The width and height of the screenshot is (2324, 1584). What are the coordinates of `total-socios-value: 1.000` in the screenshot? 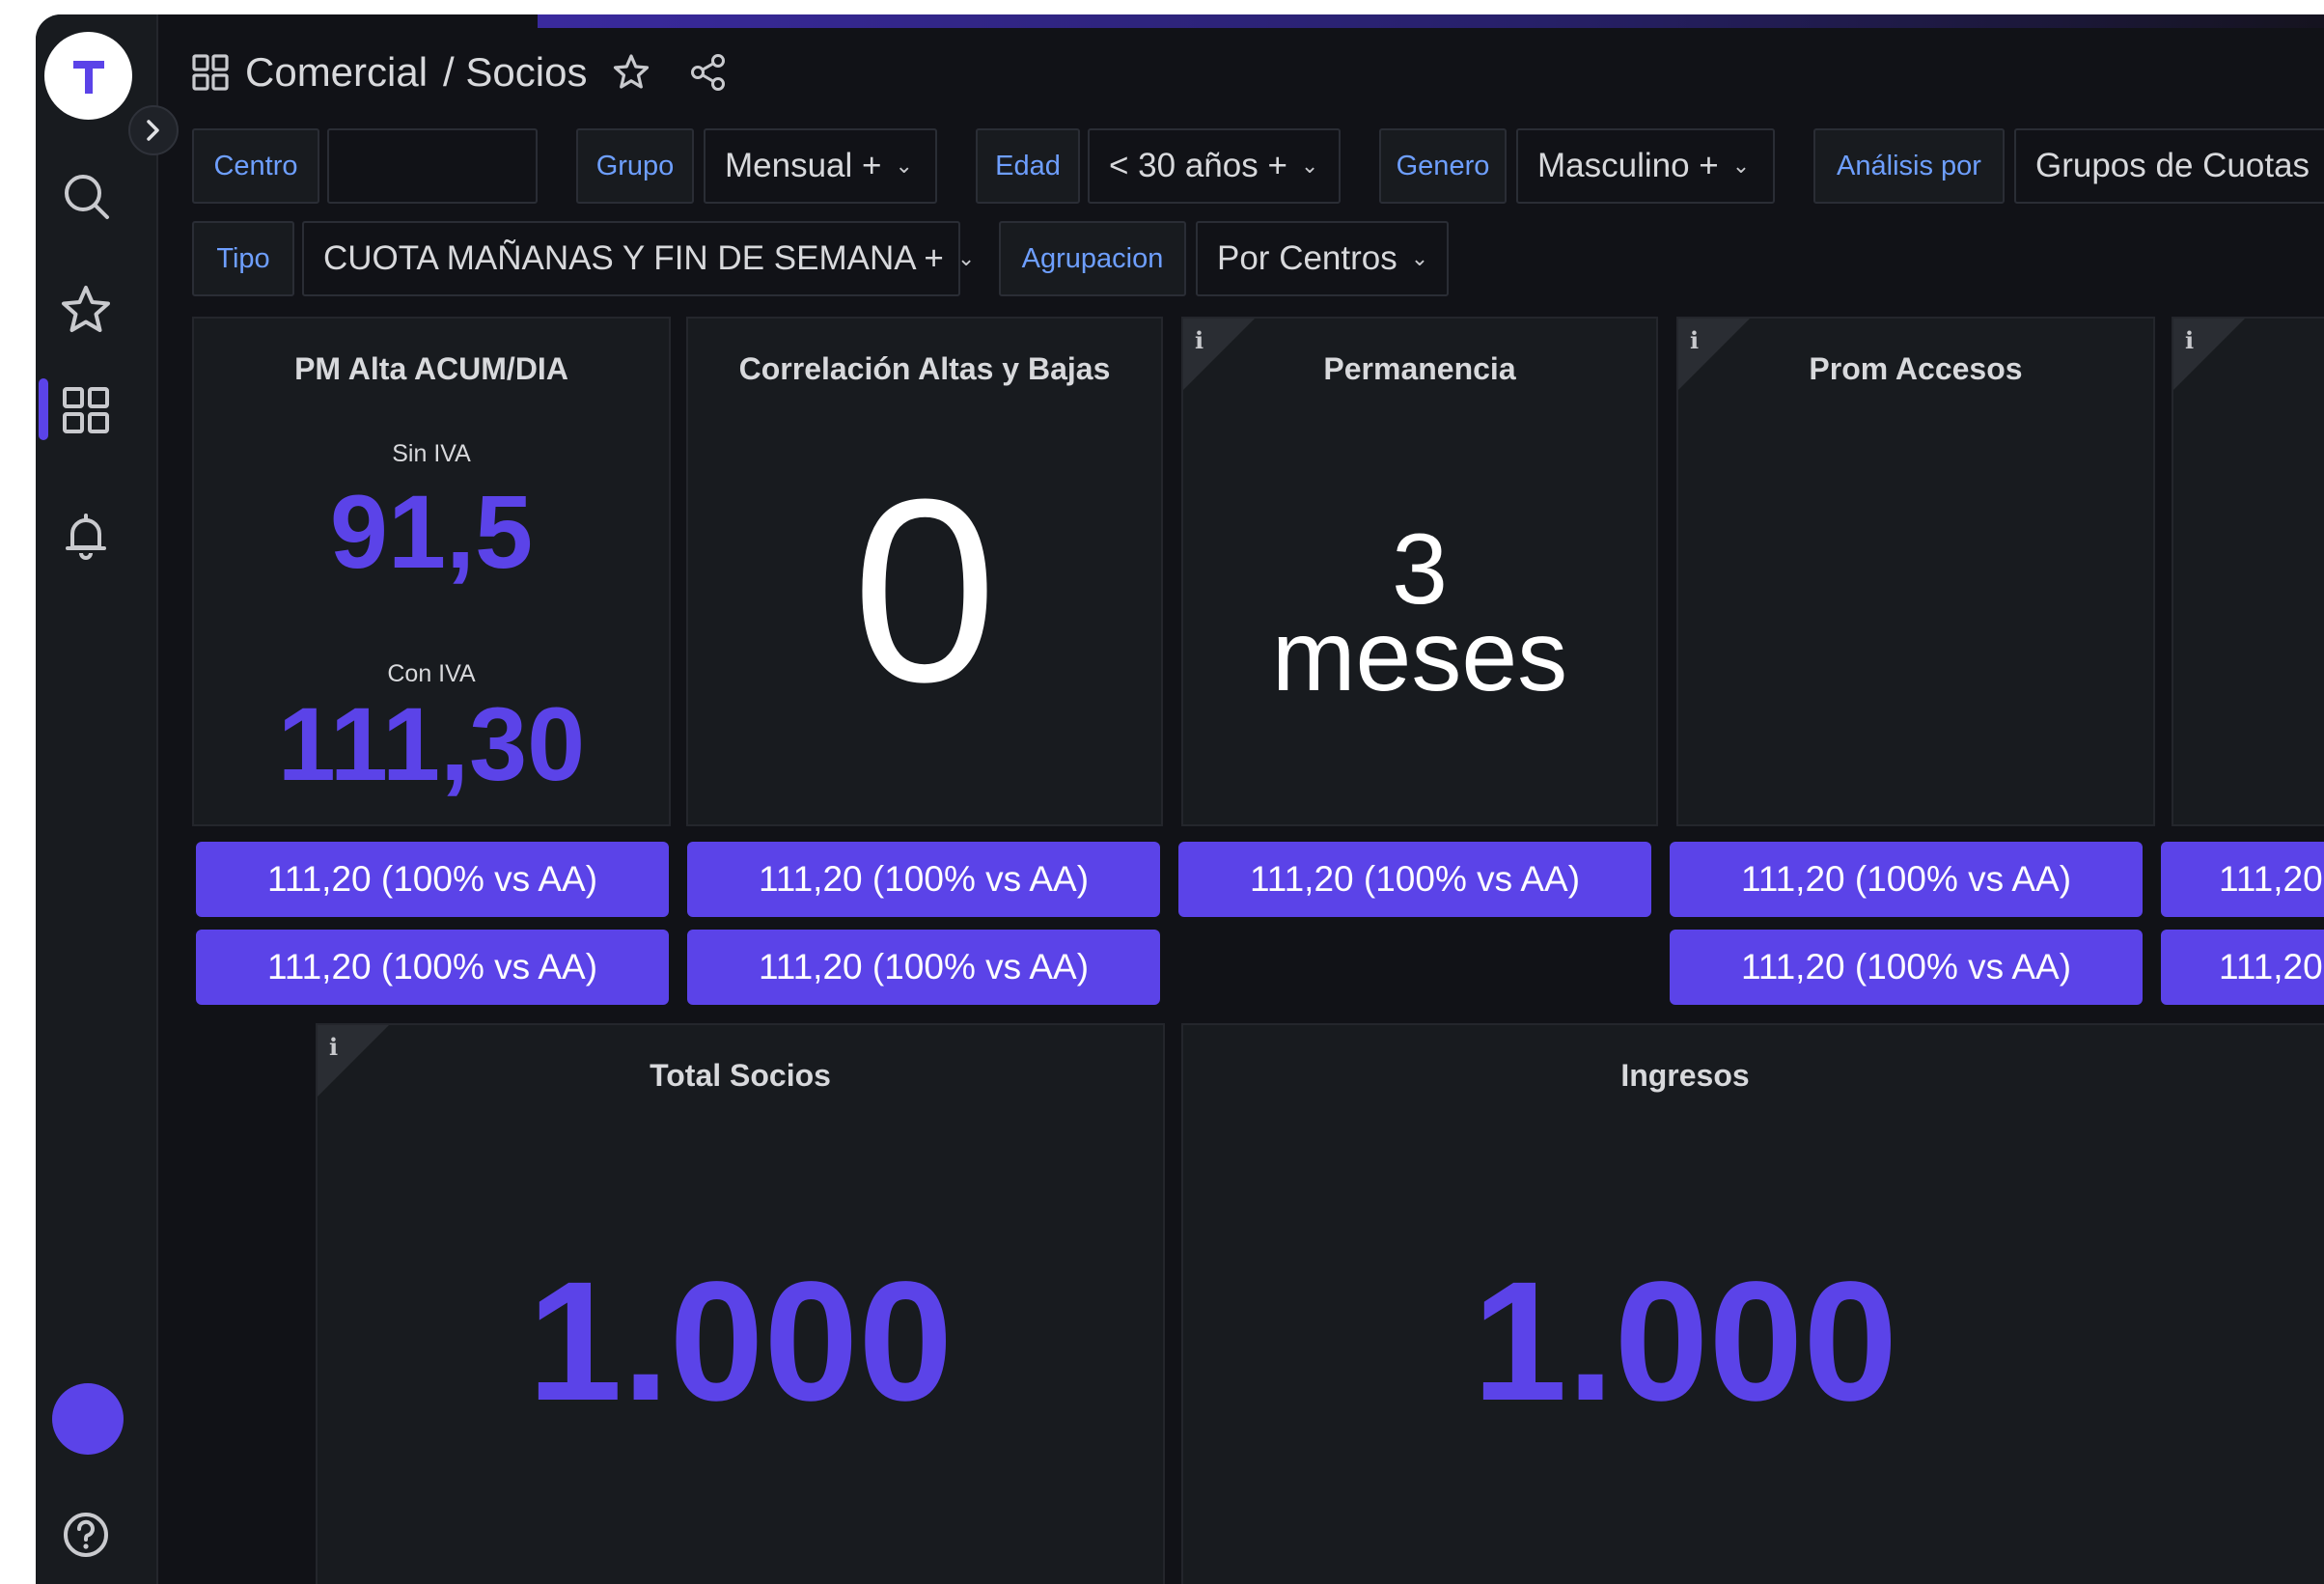 It's located at (740, 1341).